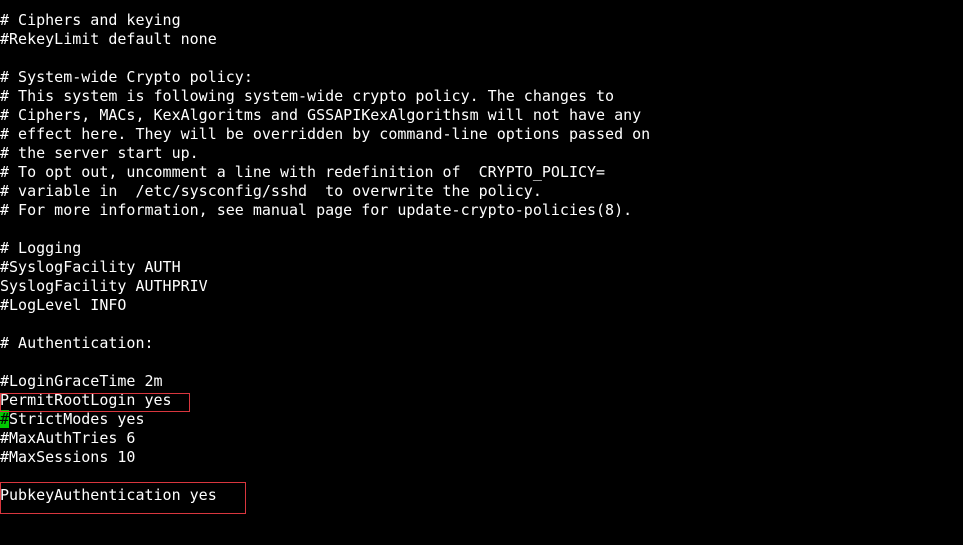  I want to click on config-line: # the server start up., so click(99, 153).